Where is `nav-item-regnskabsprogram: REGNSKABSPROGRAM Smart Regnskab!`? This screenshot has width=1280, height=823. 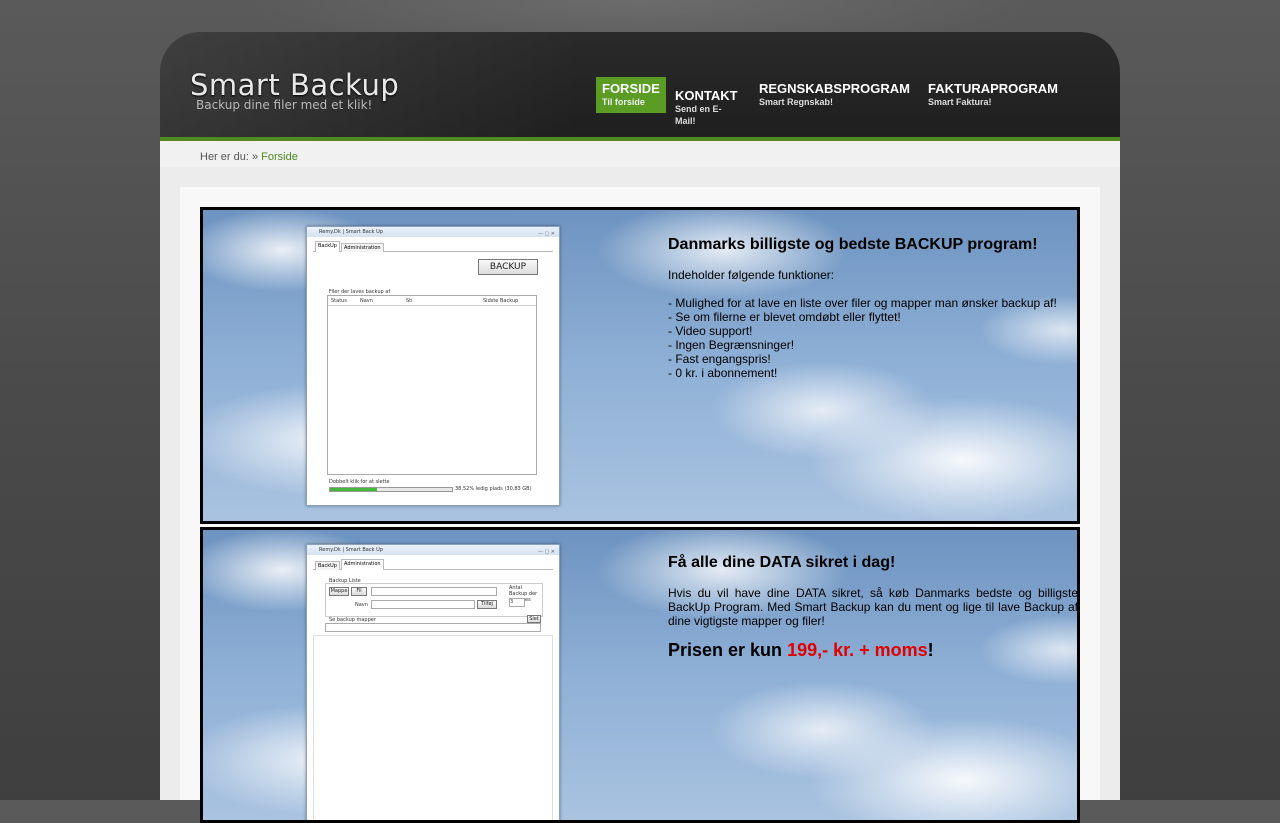
nav-item-regnskabsprogram: REGNSKABSPROGRAM Smart Regnskab! is located at coordinates (834, 95).